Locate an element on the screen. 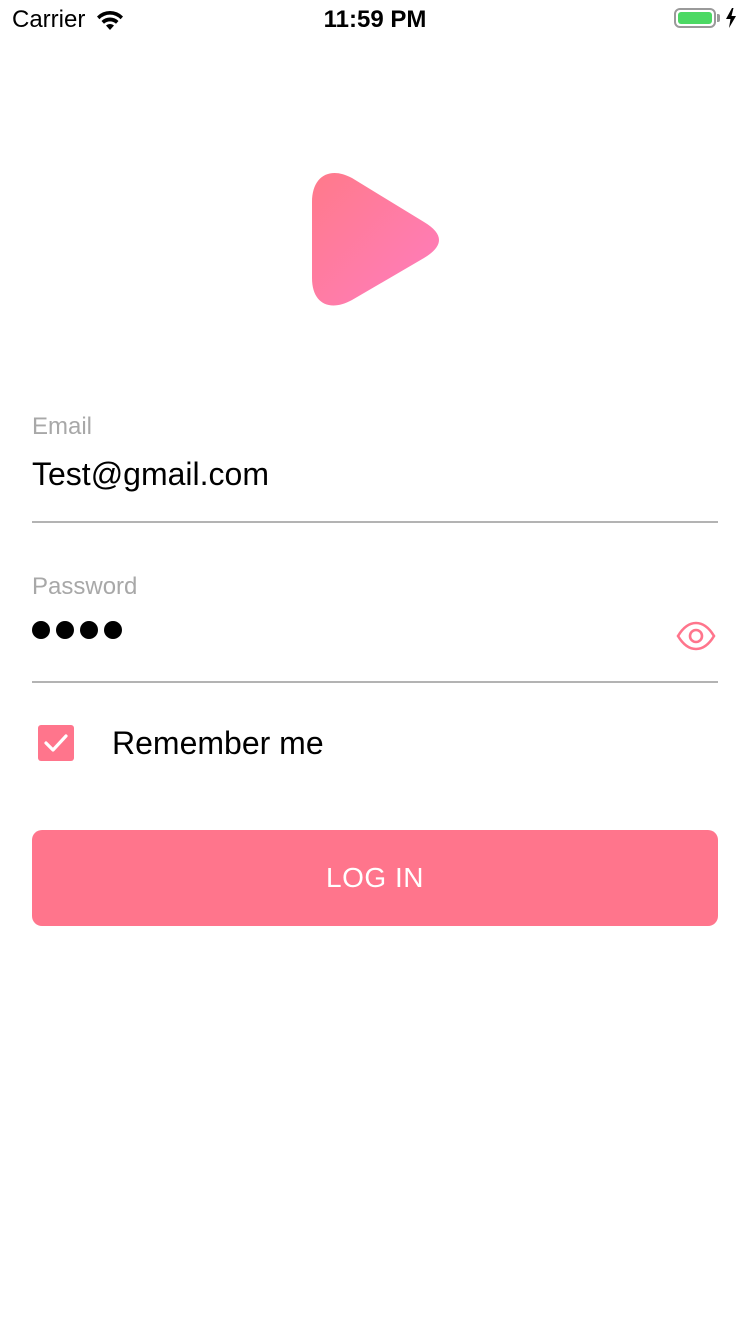  status-time: 11:59 PM is located at coordinates (375, 19).